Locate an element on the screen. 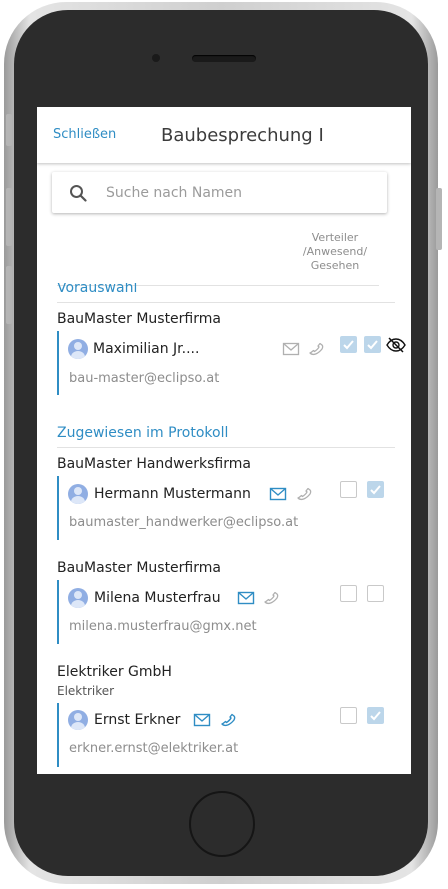 This screenshot has width=448, height=889. mute-switch is located at coordinates (9, 130).